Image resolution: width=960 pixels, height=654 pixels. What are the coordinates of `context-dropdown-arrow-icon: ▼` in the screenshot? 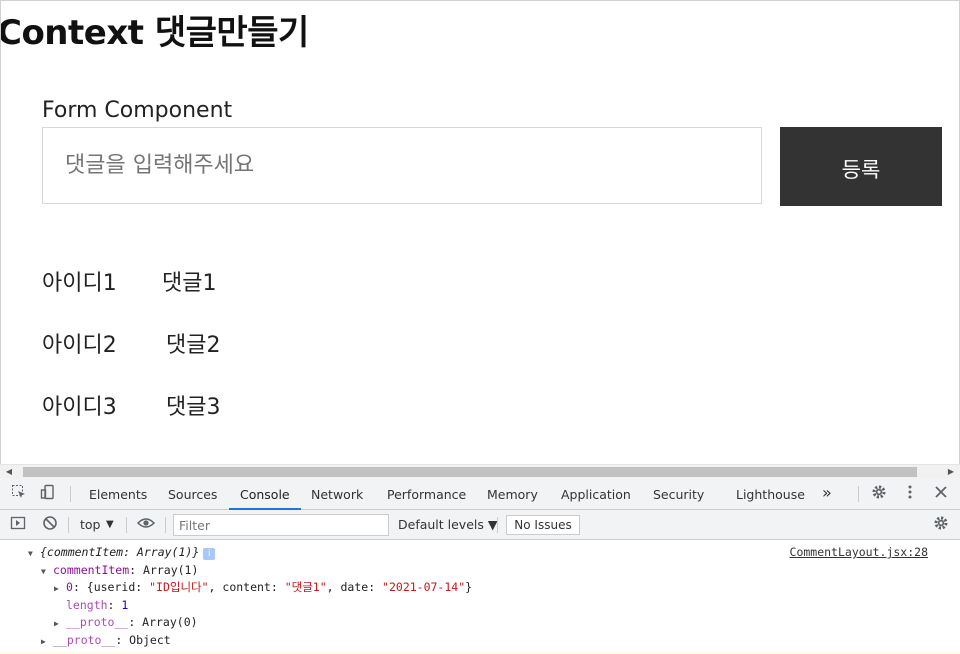 It's located at (110, 525).